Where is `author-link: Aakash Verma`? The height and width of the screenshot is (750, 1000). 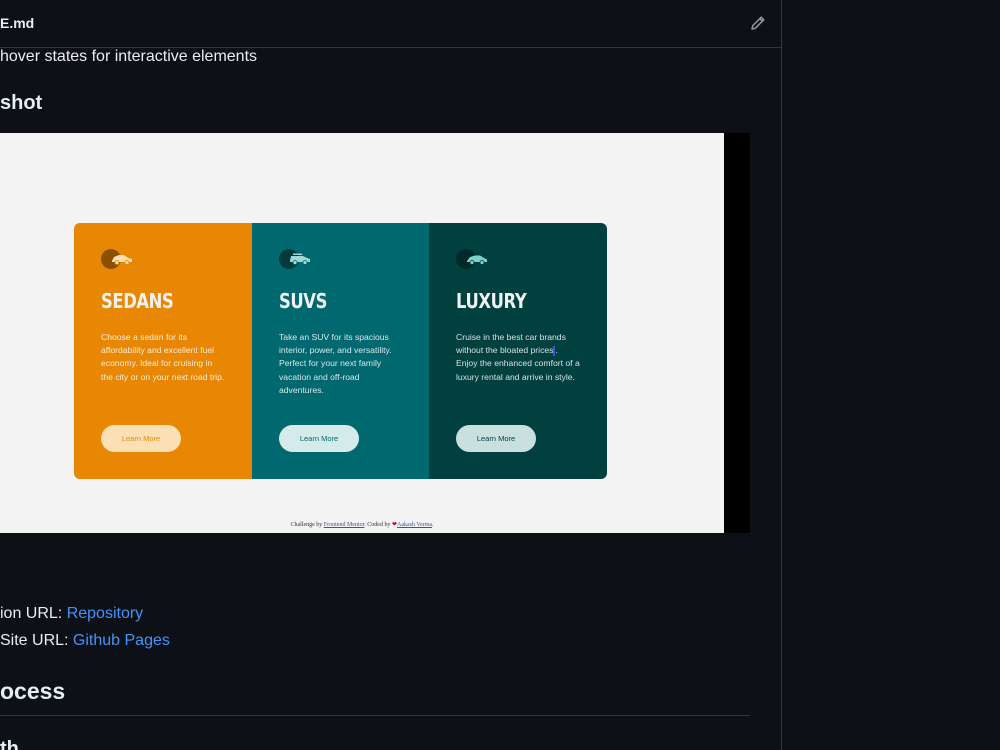
author-link: Aakash Verma is located at coordinates (414, 525).